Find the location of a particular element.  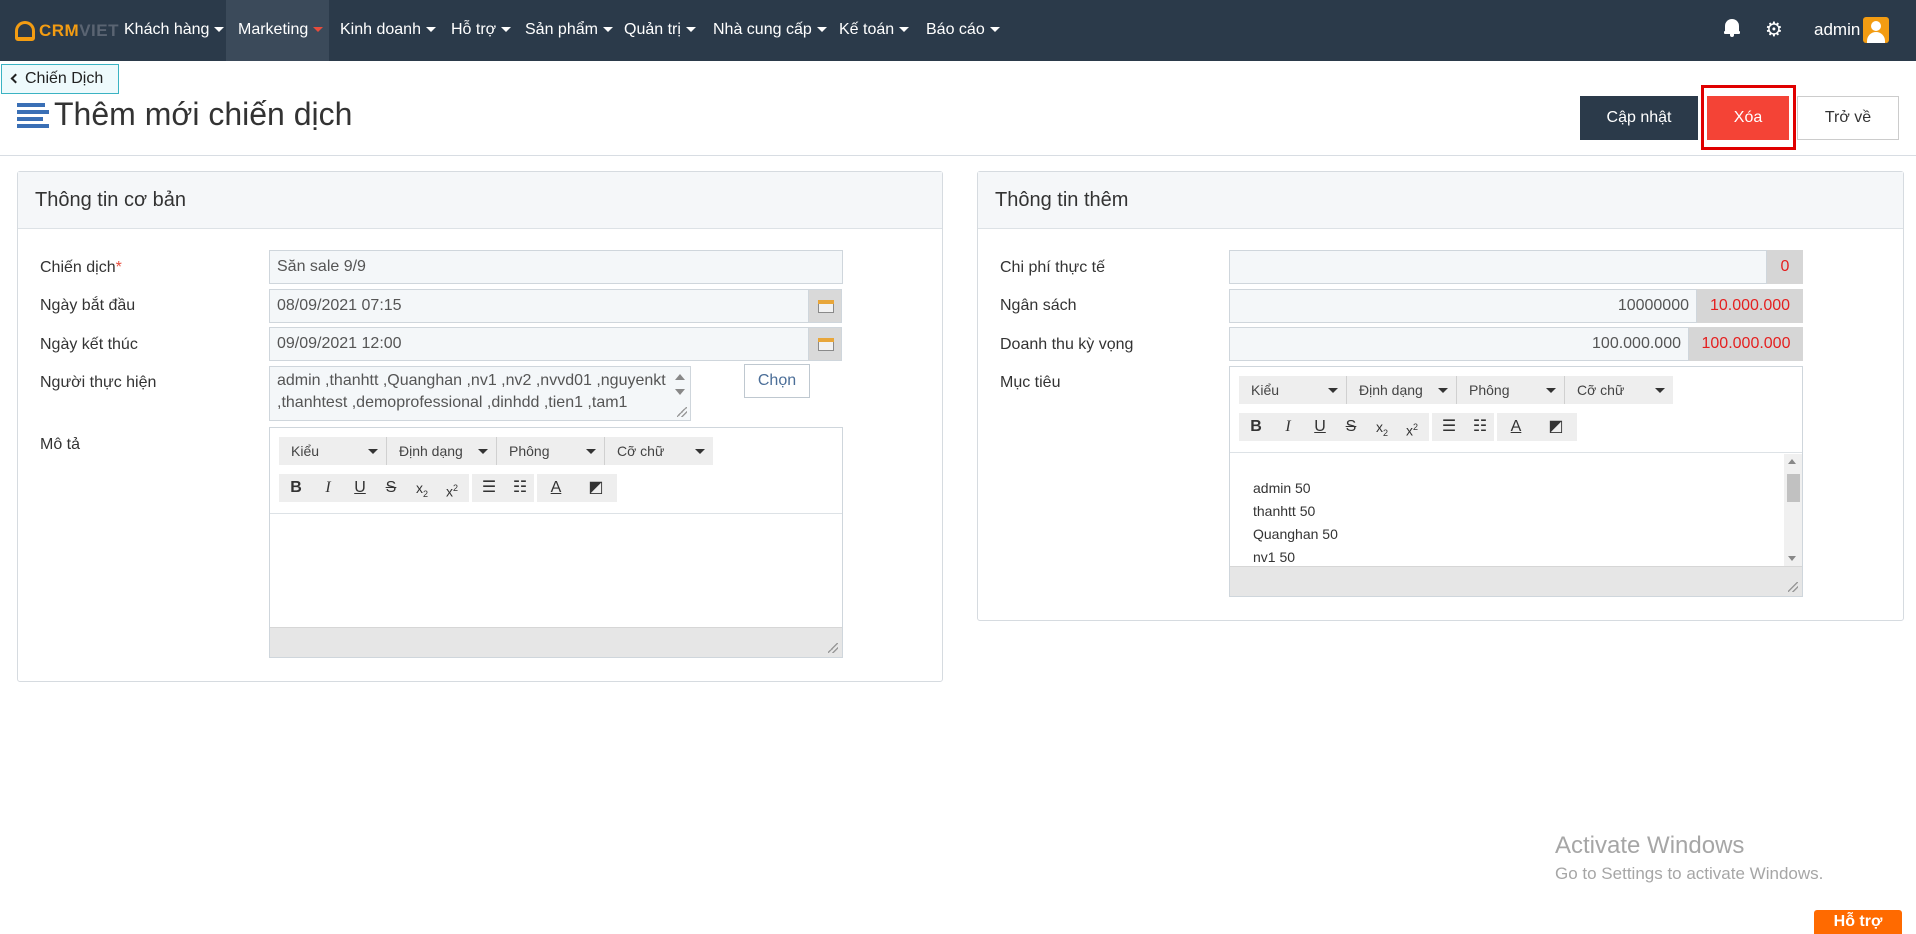

extra-info-title: Thông tin thêm is located at coordinates (1062, 200).